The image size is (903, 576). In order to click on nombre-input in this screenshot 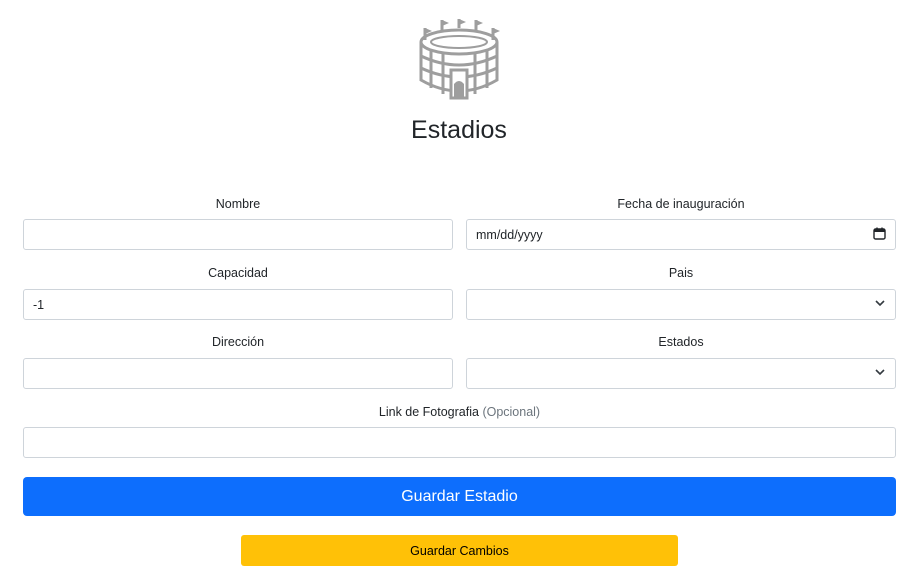, I will do `click(238, 234)`.